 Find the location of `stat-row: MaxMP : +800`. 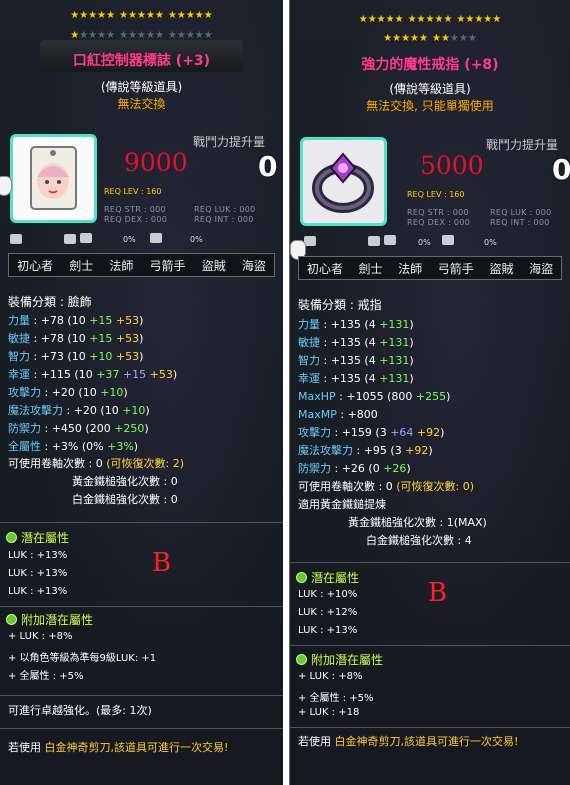

stat-row: MaxMP : +800 is located at coordinates (338, 415).